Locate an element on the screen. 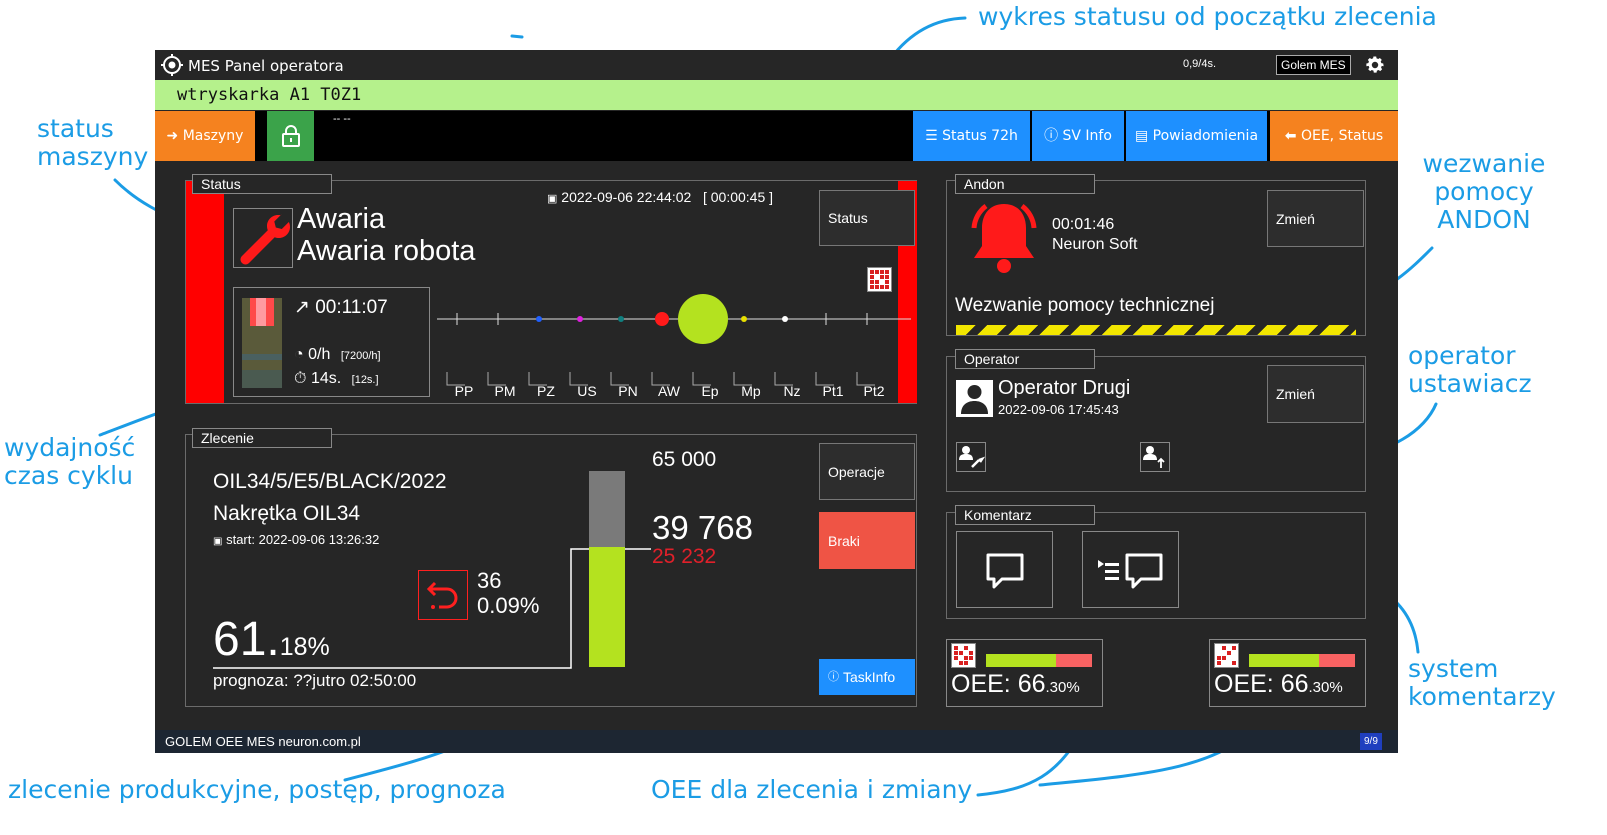 The image size is (1607, 835). performance-bar-bottom is located at coordinates (262, 379).